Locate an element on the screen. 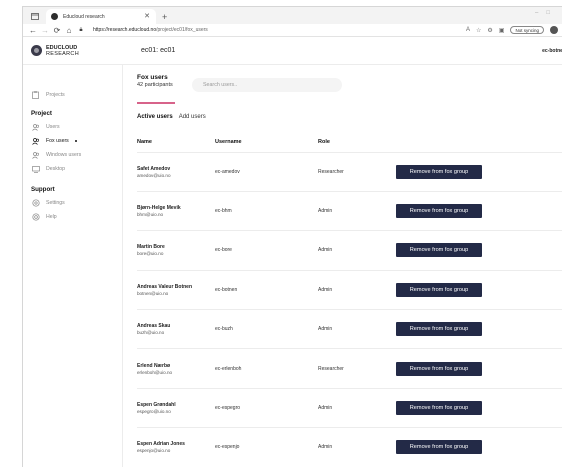  app-header: EDUCLOUD RESEARCH ec01: ec01 ec-botnen is located at coordinates (292, 51).